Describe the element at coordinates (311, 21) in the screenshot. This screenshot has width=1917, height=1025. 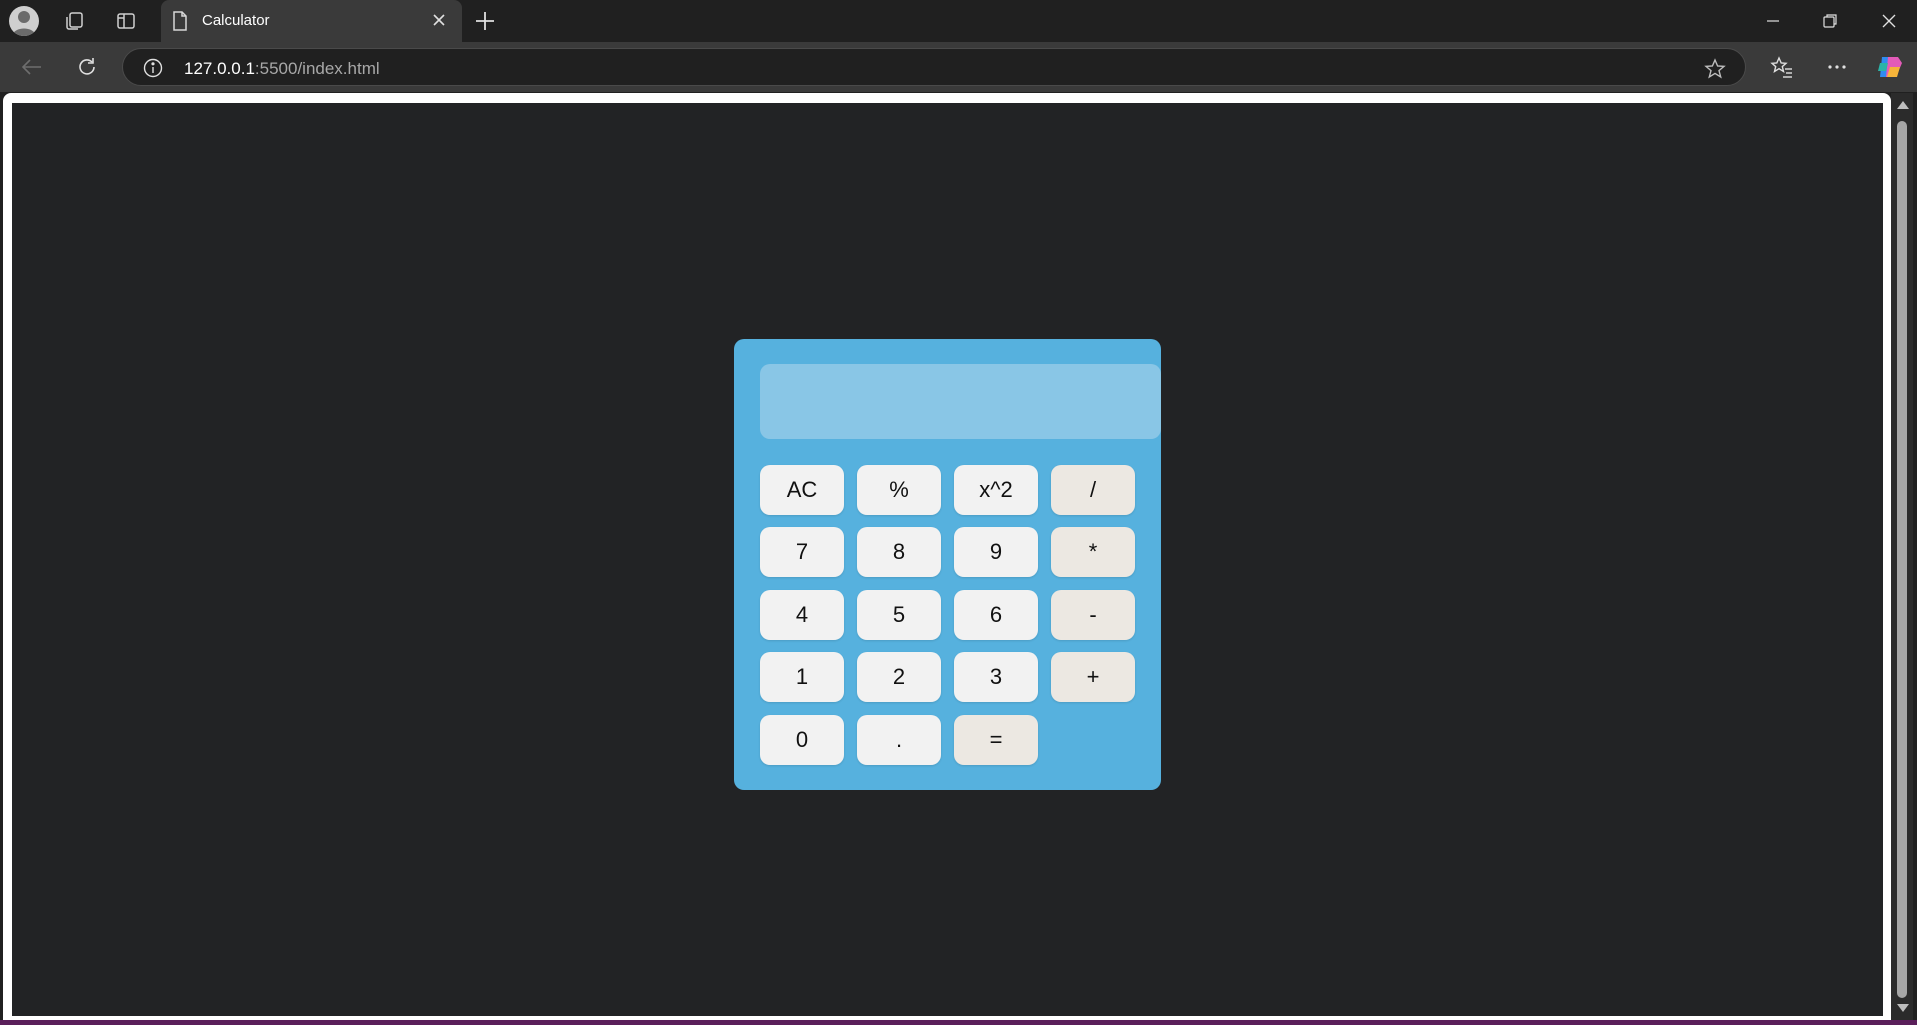
I see `tab-calculator: Calculator` at that location.